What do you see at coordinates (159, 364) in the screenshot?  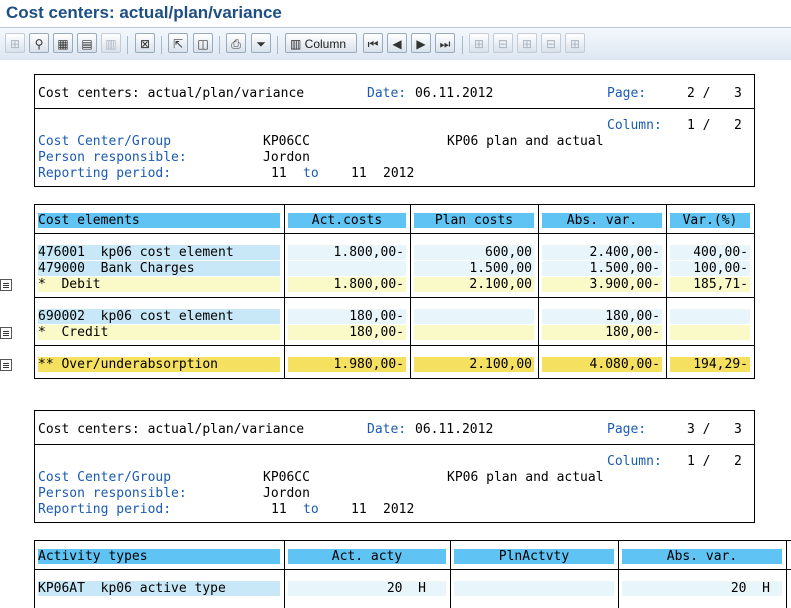 I see `table-row-label: ** Over/underabsorption` at bounding box center [159, 364].